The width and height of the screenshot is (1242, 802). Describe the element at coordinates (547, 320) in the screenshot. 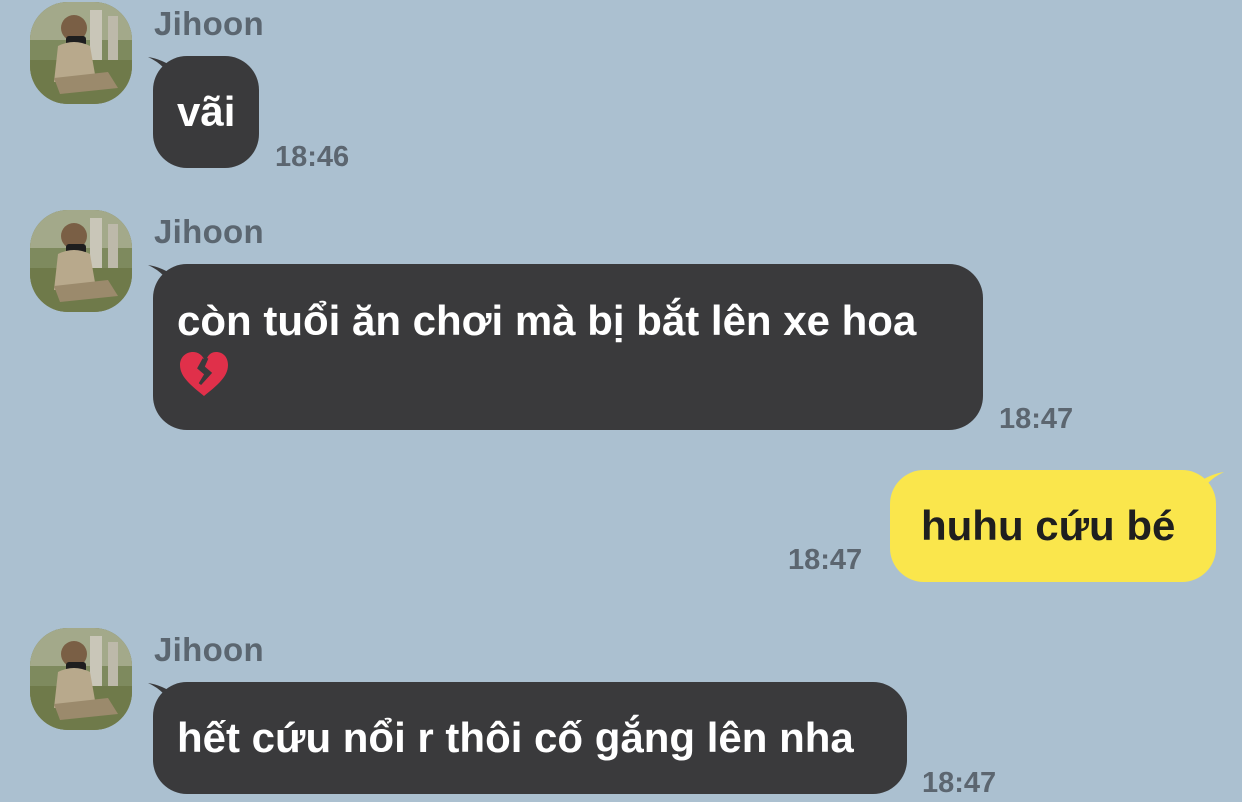

I see `message-text: còn tuổi ăn chơi mà bị bắt lên xe hoa` at that location.